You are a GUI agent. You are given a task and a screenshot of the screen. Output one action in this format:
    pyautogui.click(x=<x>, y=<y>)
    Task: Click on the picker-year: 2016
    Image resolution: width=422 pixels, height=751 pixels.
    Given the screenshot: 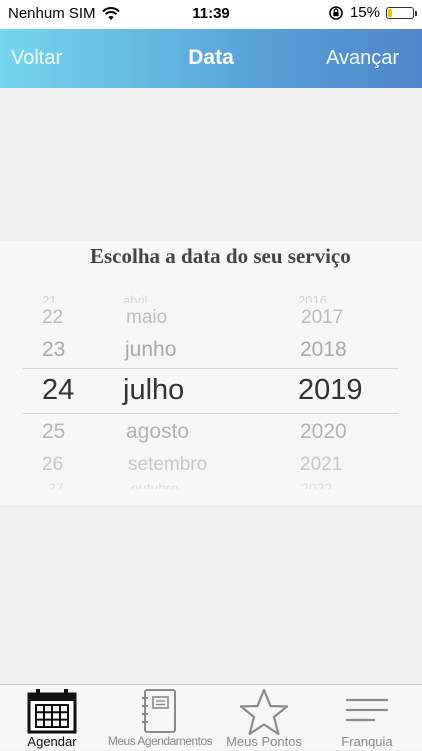 What is the action you would take?
    pyautogui.click(x=312, y=298)
    